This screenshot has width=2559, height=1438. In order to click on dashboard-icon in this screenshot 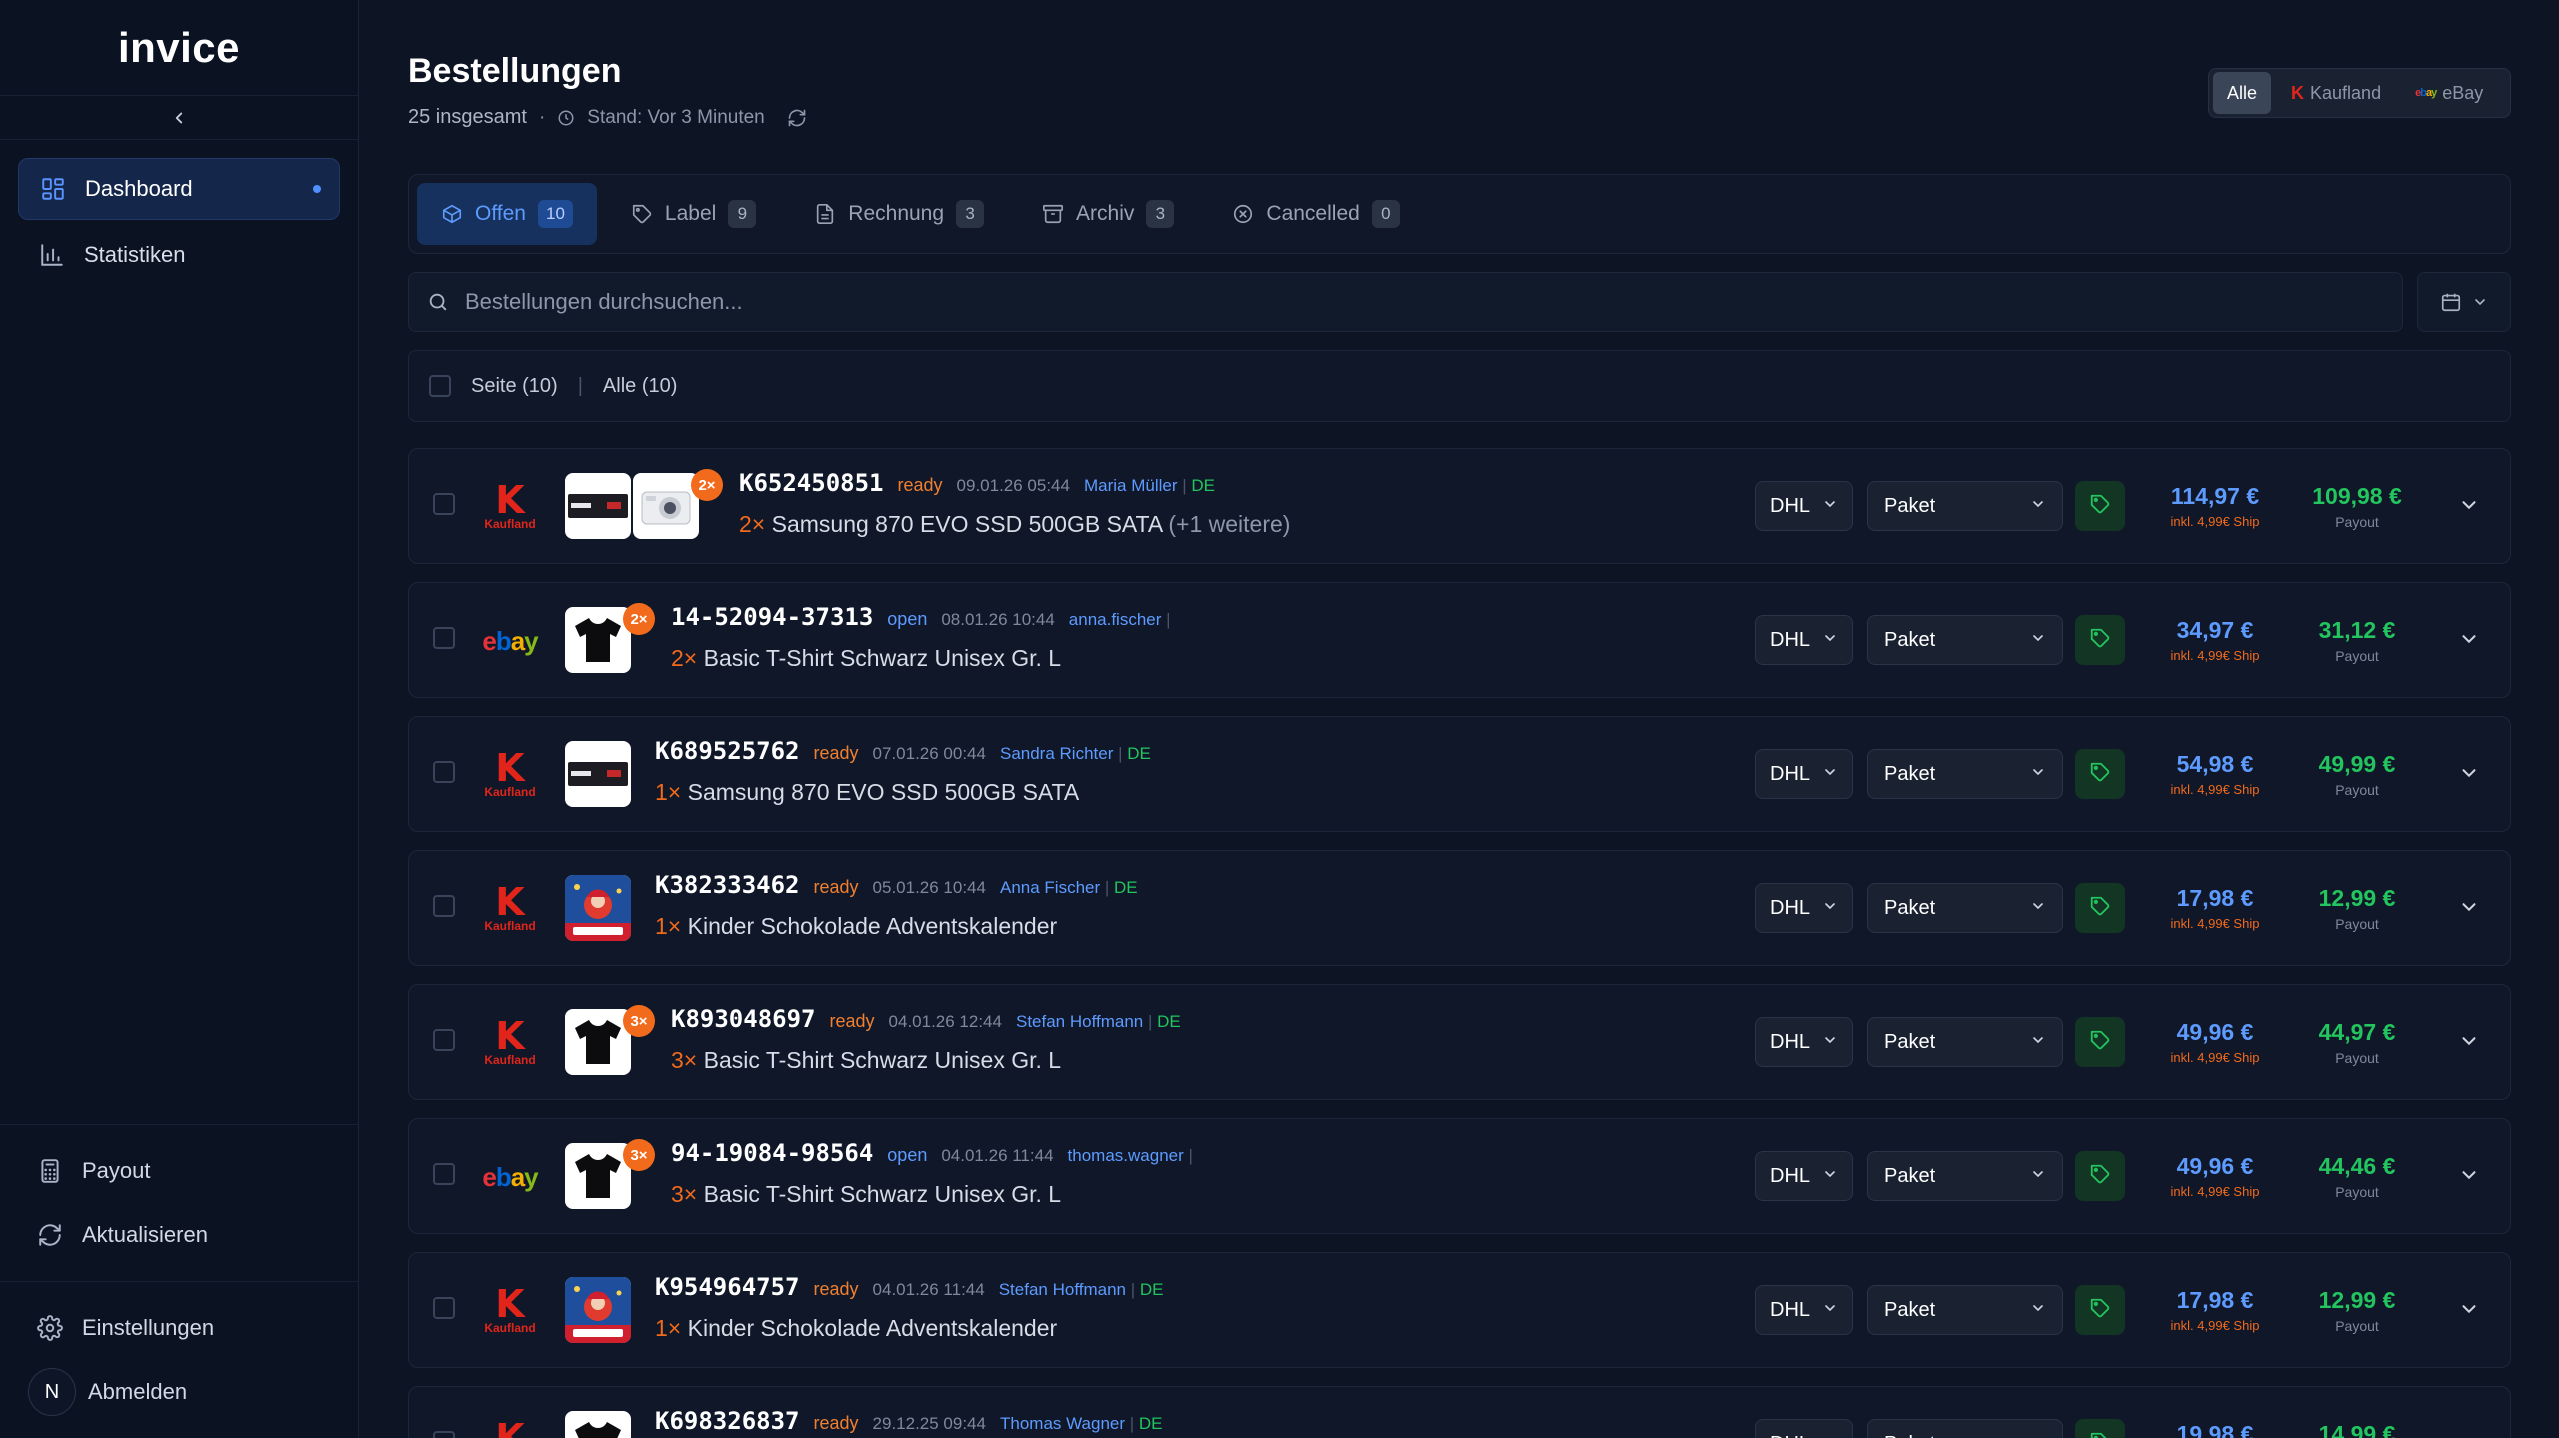, I will do `click(53, 189)`.